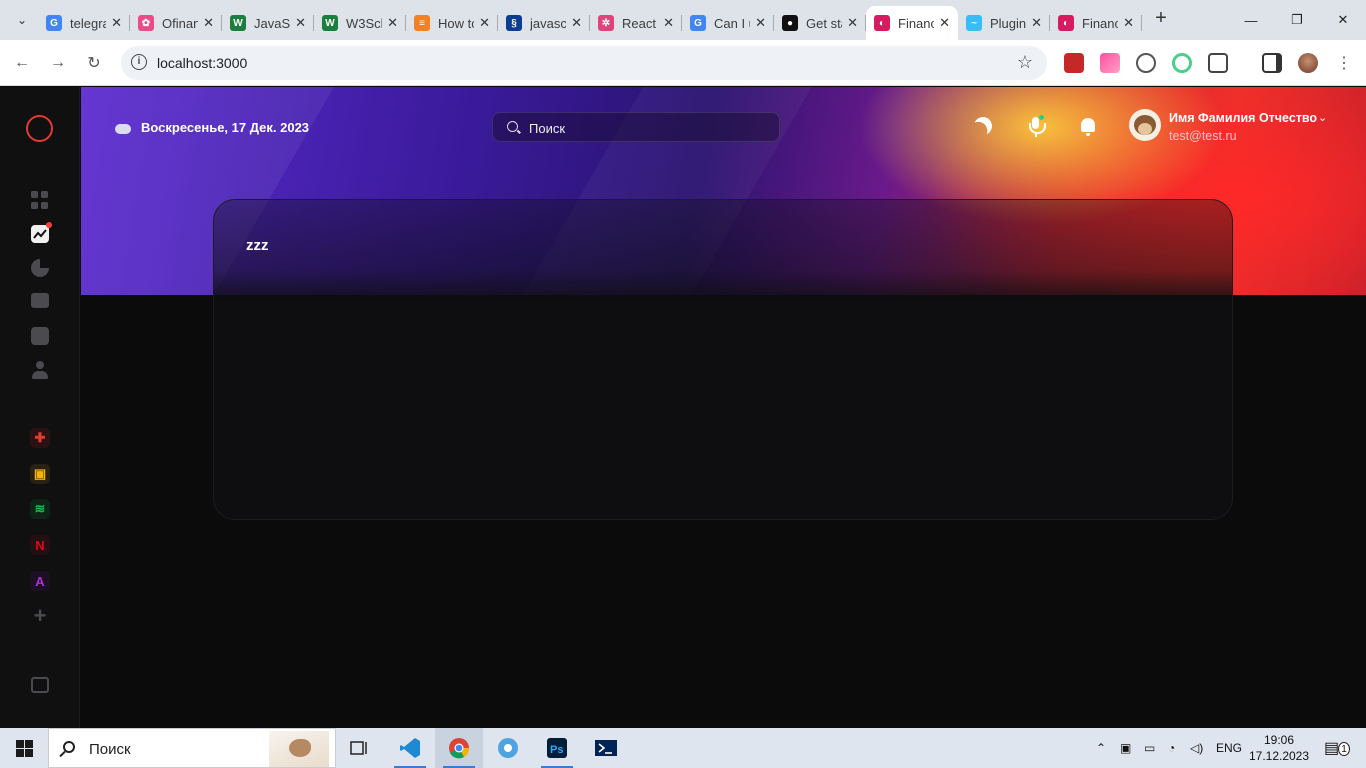  I want to click on analytics-icon, so click(41, 232).